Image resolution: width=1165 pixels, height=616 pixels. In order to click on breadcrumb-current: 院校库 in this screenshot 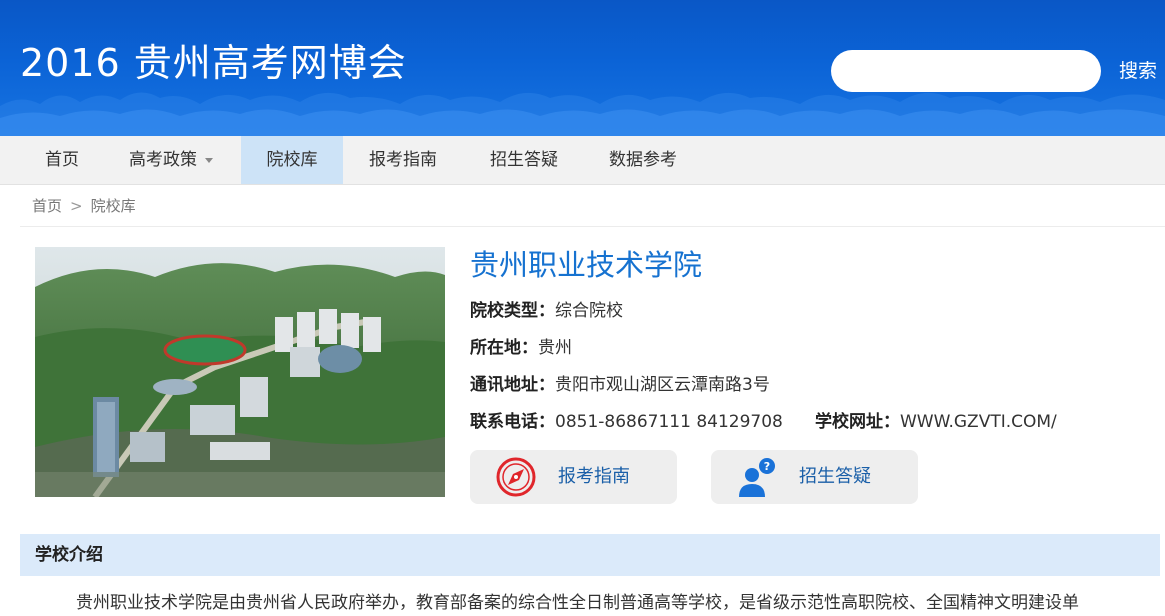, I will do `click(113, 206)`.